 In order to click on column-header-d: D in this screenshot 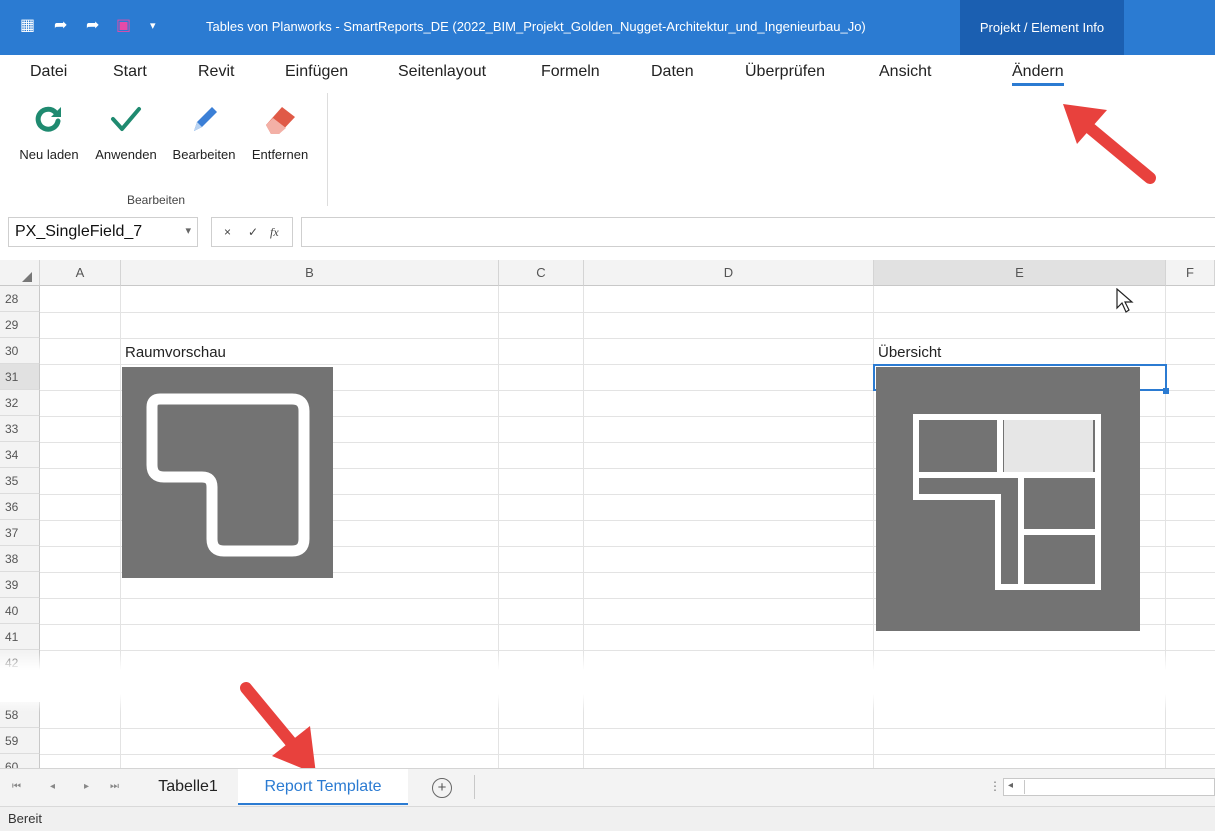, I will do `click(729, 273)`.